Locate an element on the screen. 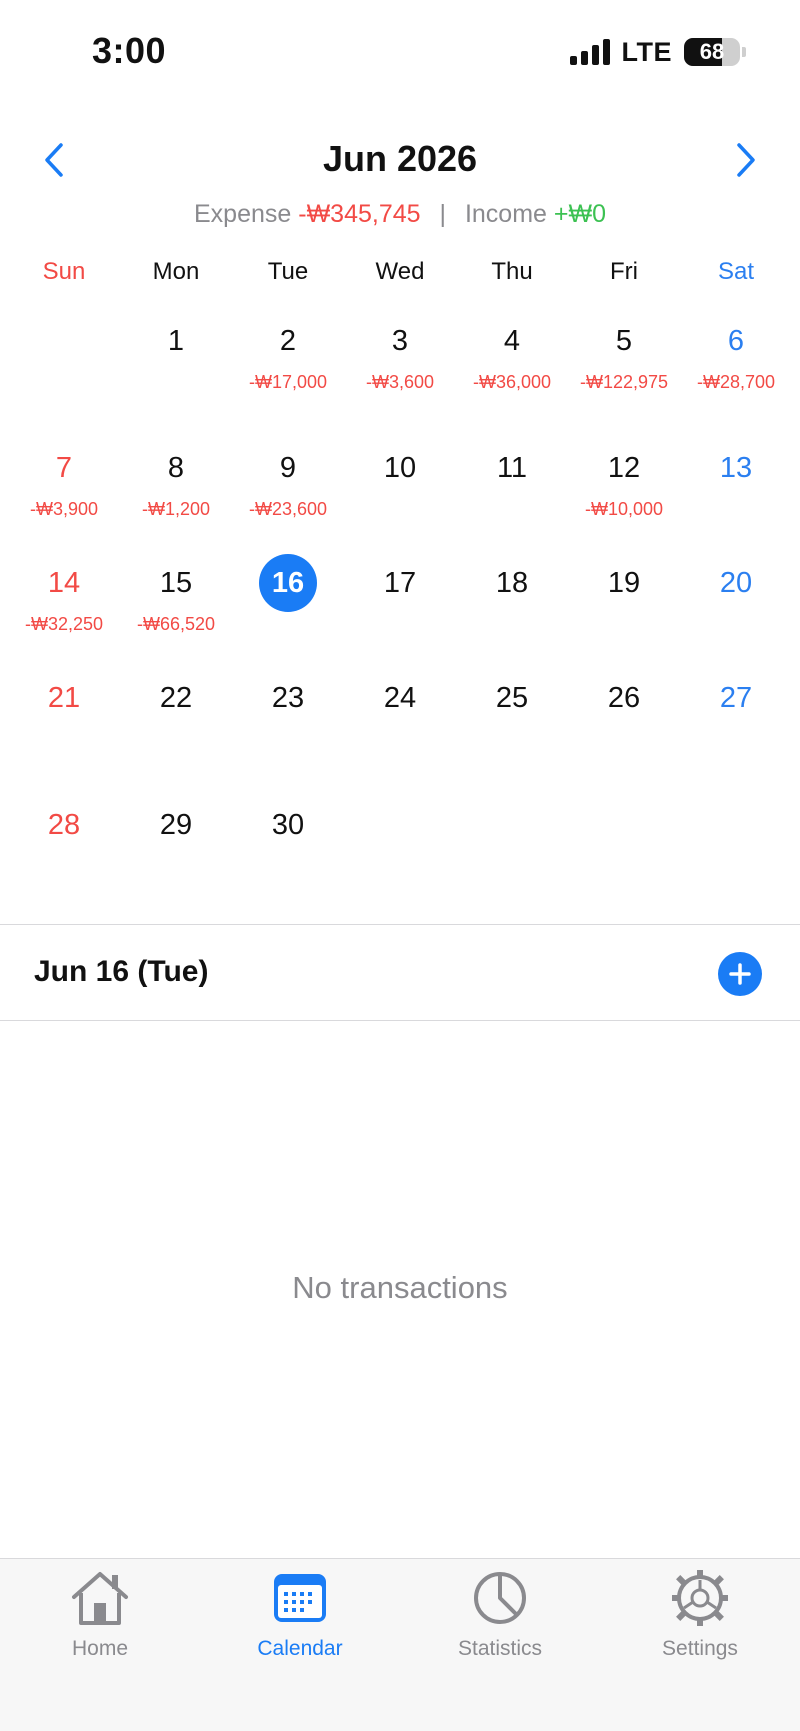 This screenshot has height=1731, width=800. day-expense-amount: -₩36,000 is located at coordinates (512, 382).